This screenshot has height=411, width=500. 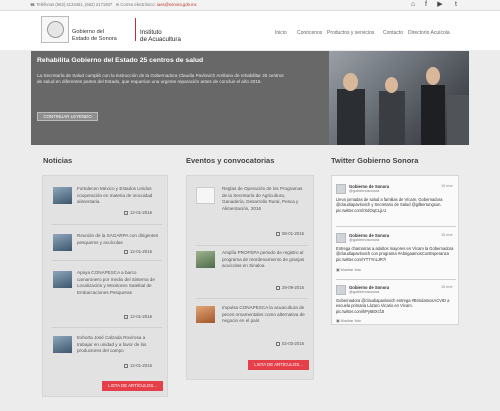 I want to click on logo-line2: Estado de Sonora, so click(x=94, y=38).